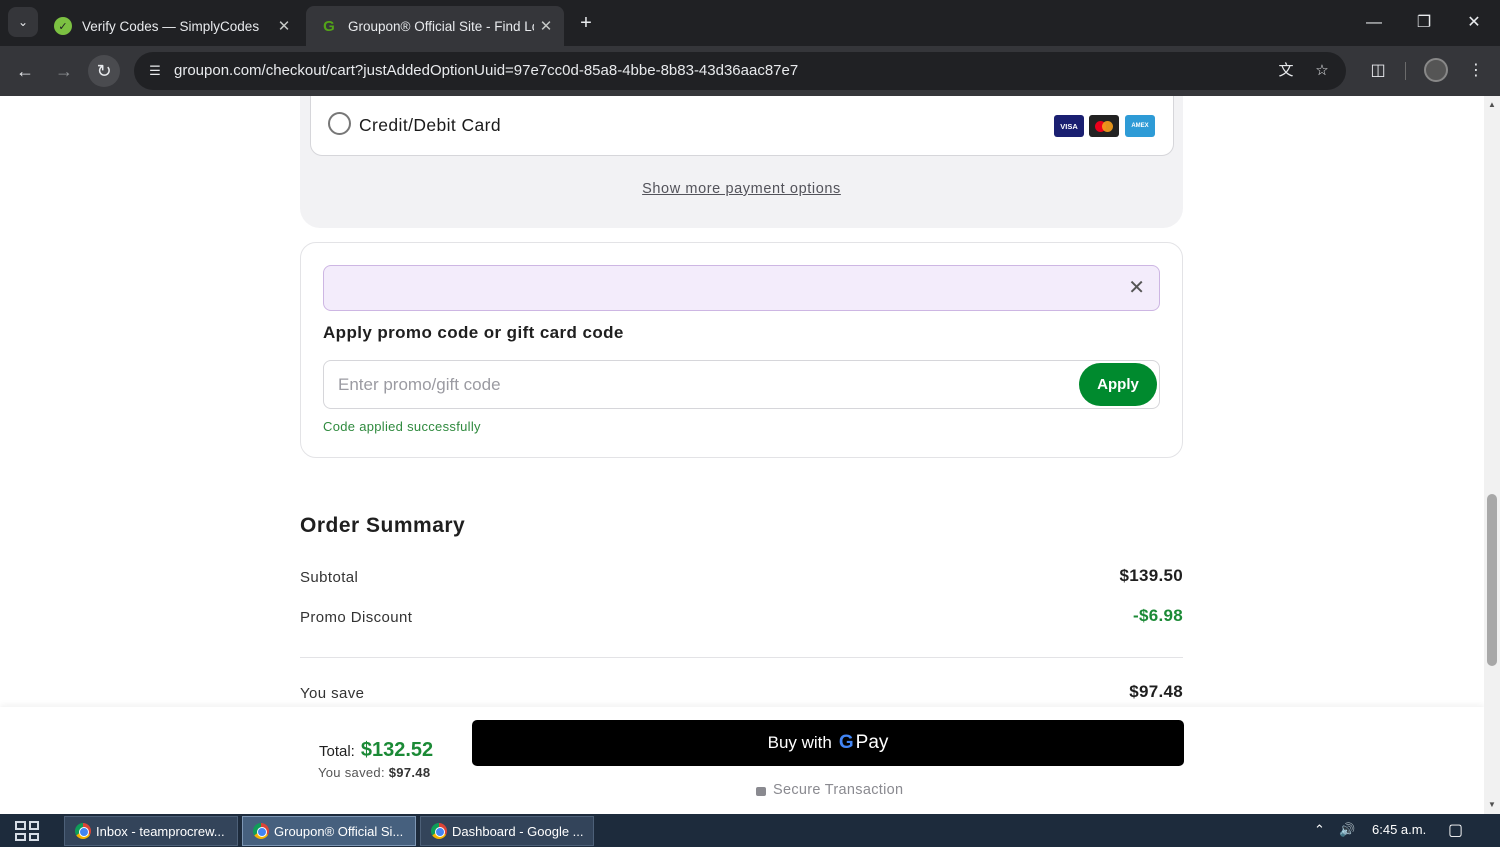 This screenshot has height=847, width=1500. I want to click on tab-simplycodes: ✓ Verify Codes — SimplyCodes ✕, so click(171, 26).